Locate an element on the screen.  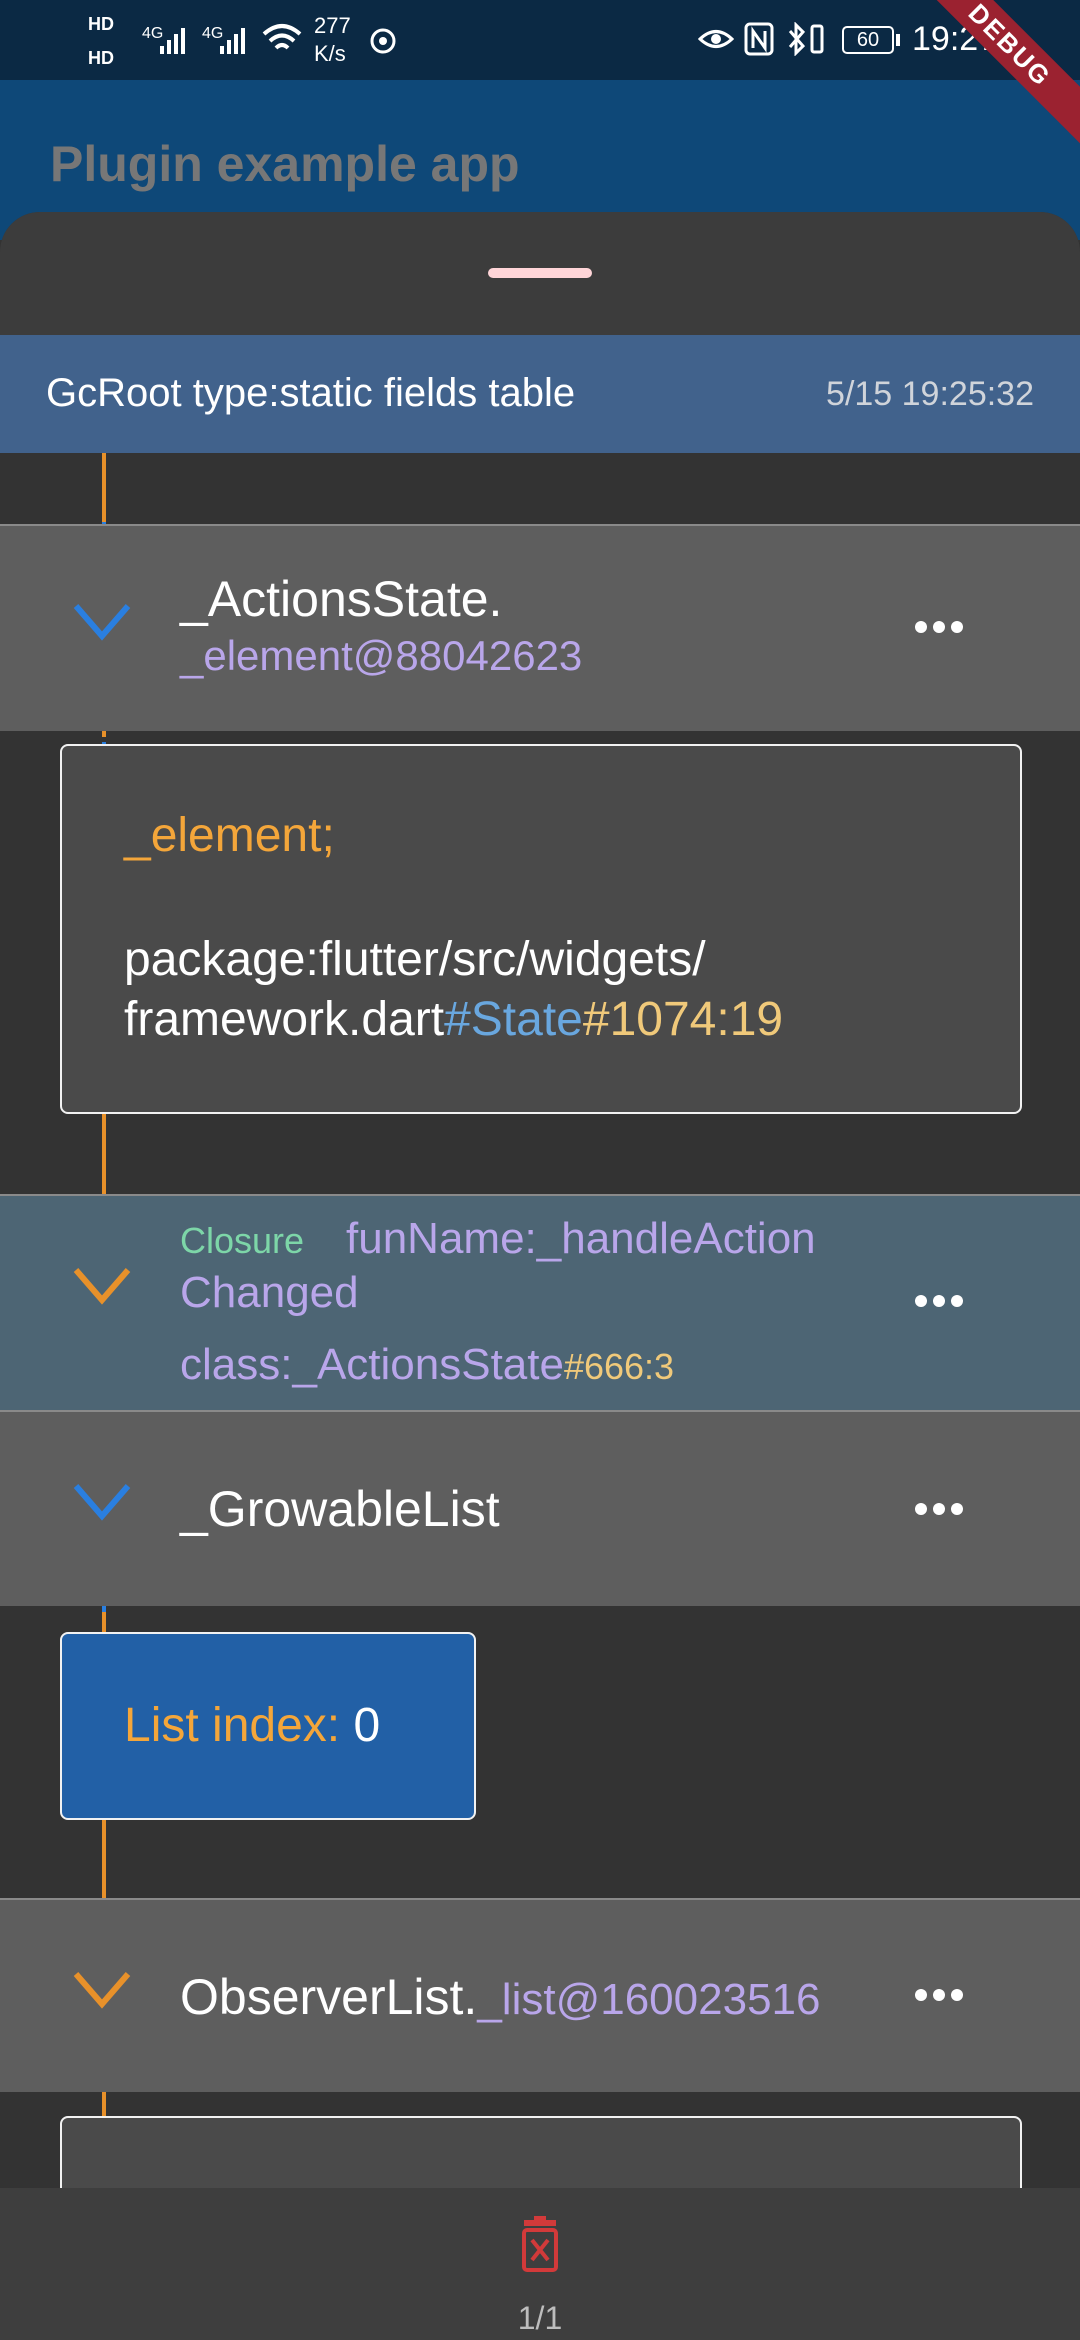
item-class-name: _ActionsState. is located at coordinates (341, 599).